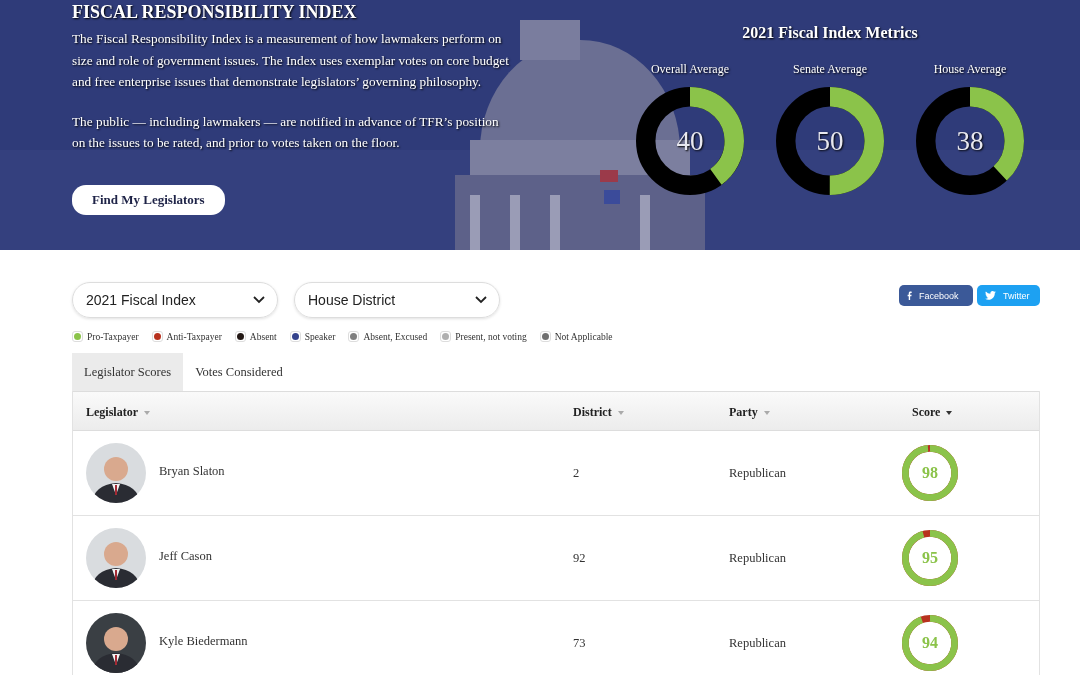 The width and height of the screenshot is (1080, 675). Describe the element at coordinates (395, 336) in the screenshot. I see `legend-label: Absent, Excused` at that location.